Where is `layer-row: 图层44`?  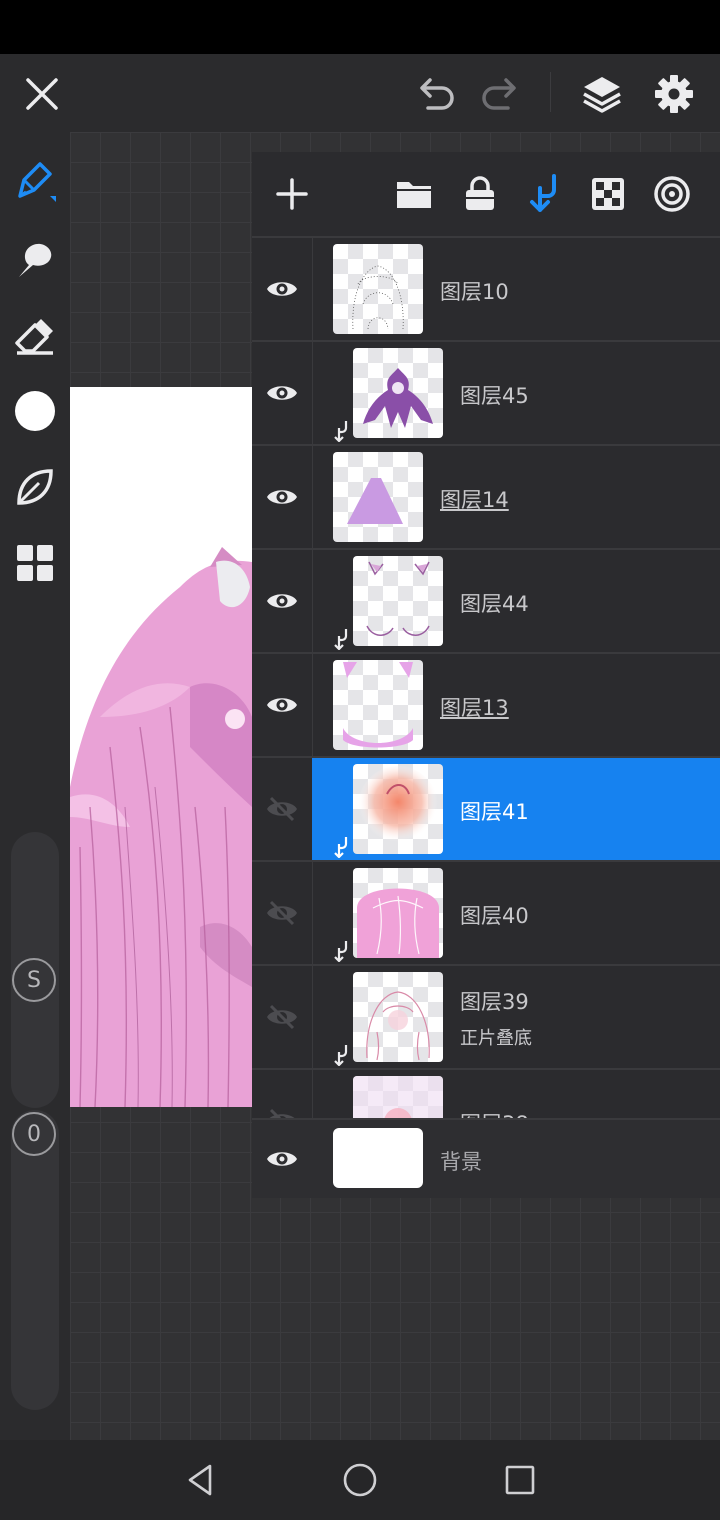 layer-row: 图层44 is located at coordinates (486, 600).